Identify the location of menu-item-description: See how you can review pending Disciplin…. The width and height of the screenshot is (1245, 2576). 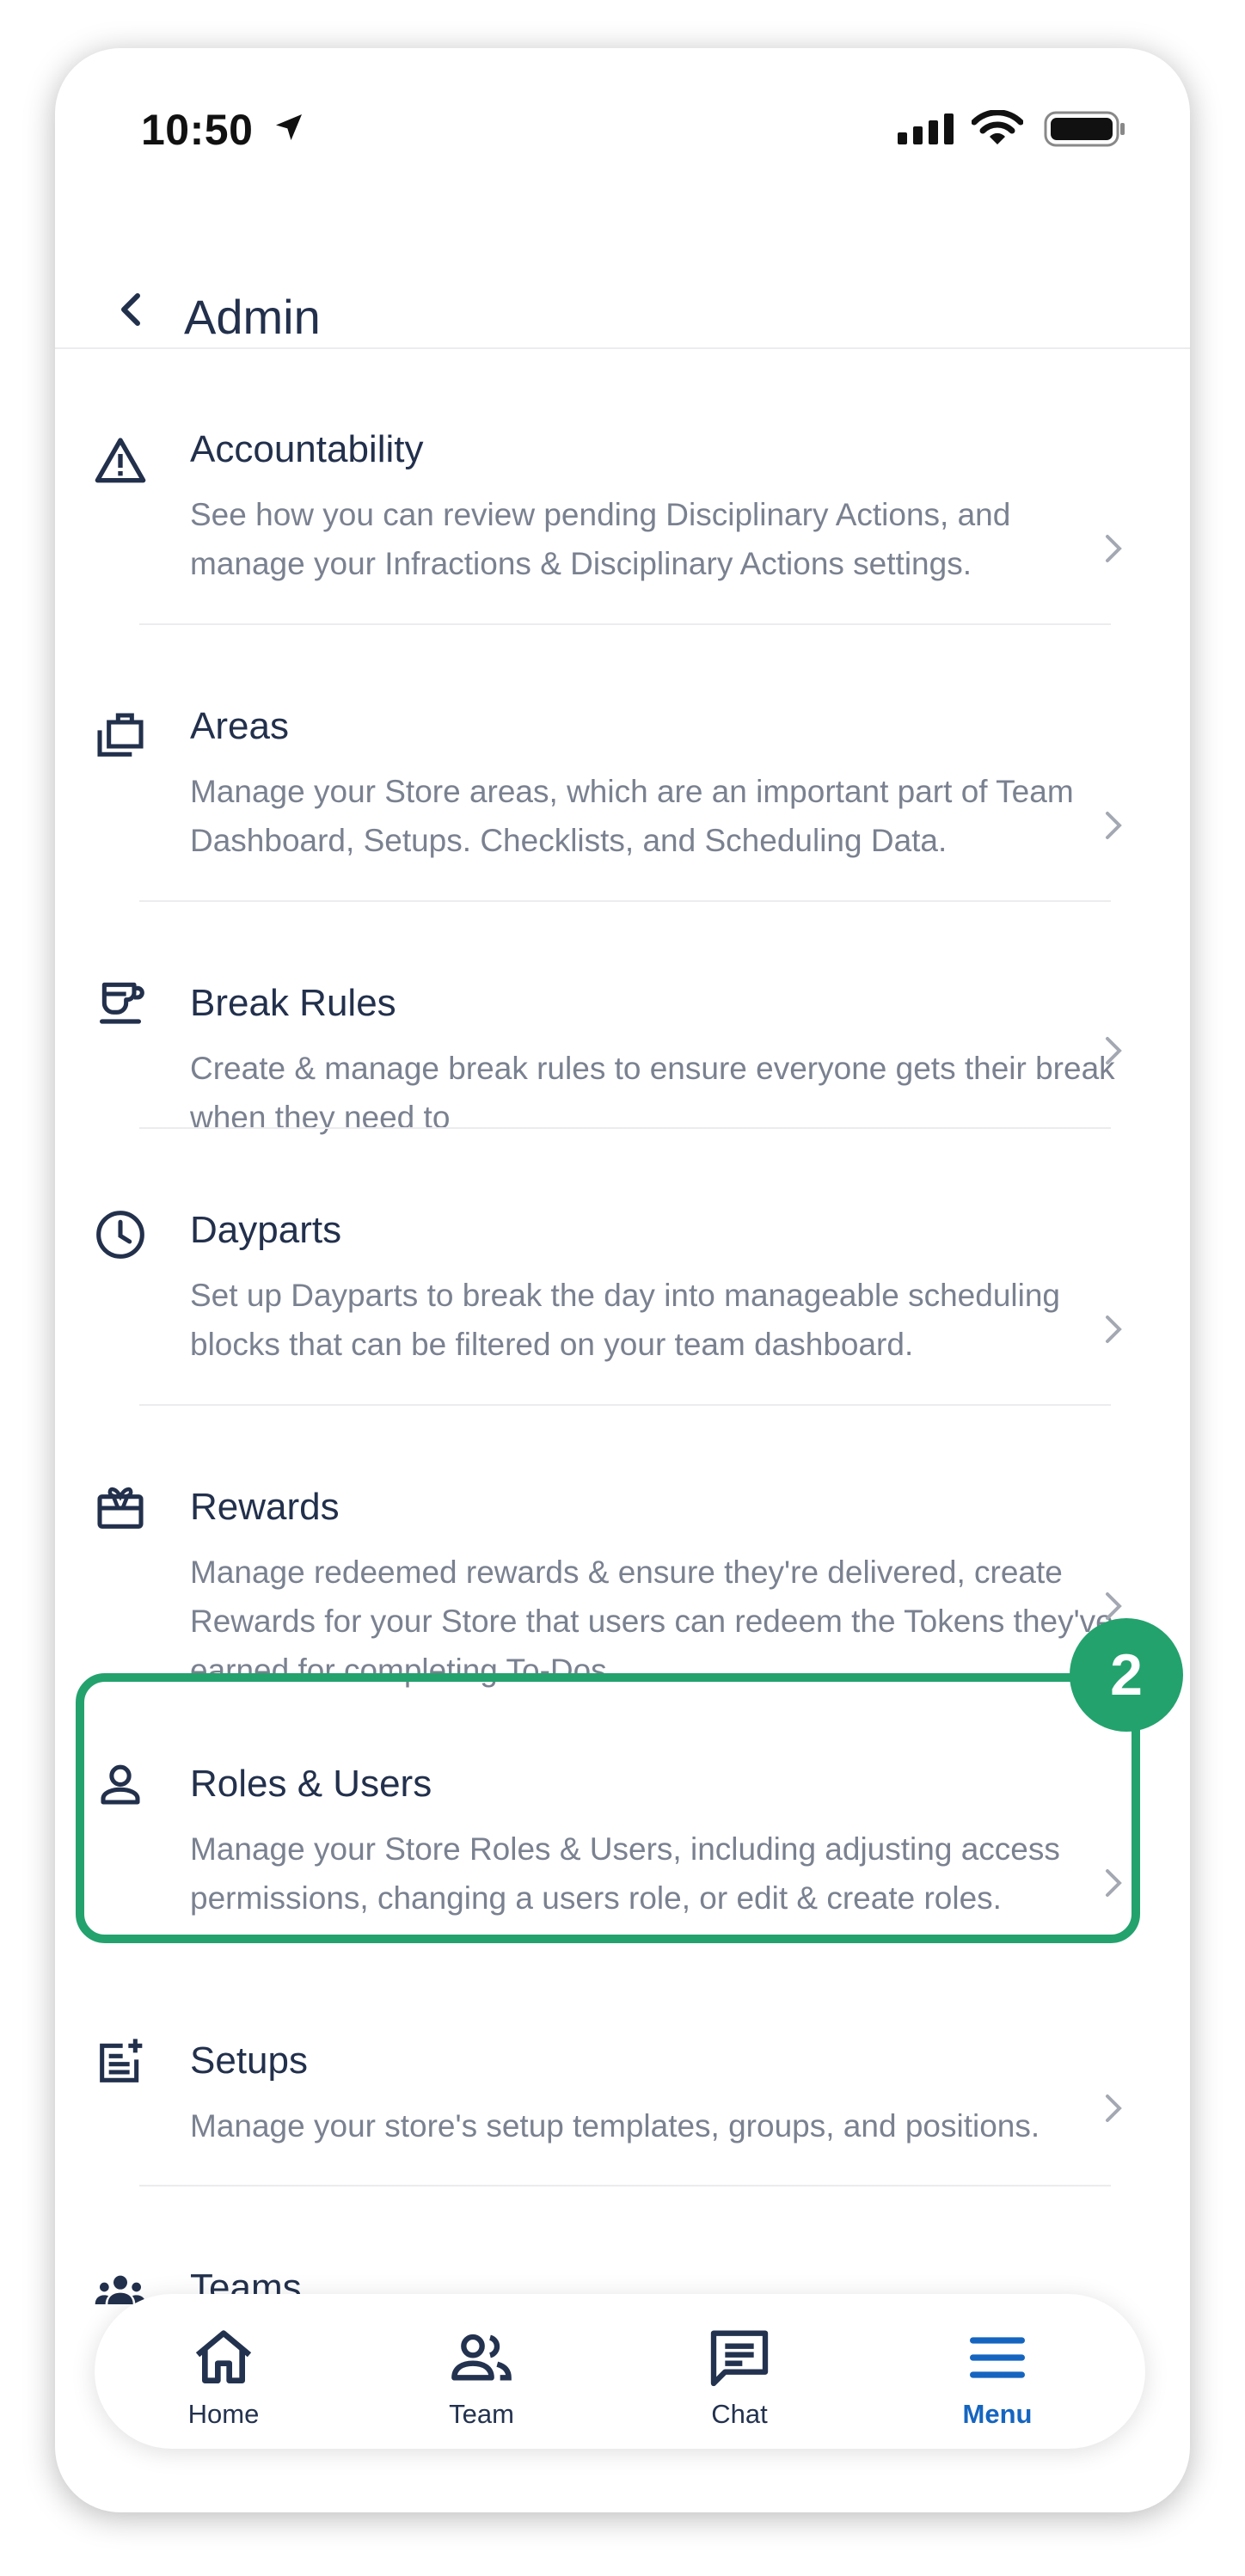
(600, 539).